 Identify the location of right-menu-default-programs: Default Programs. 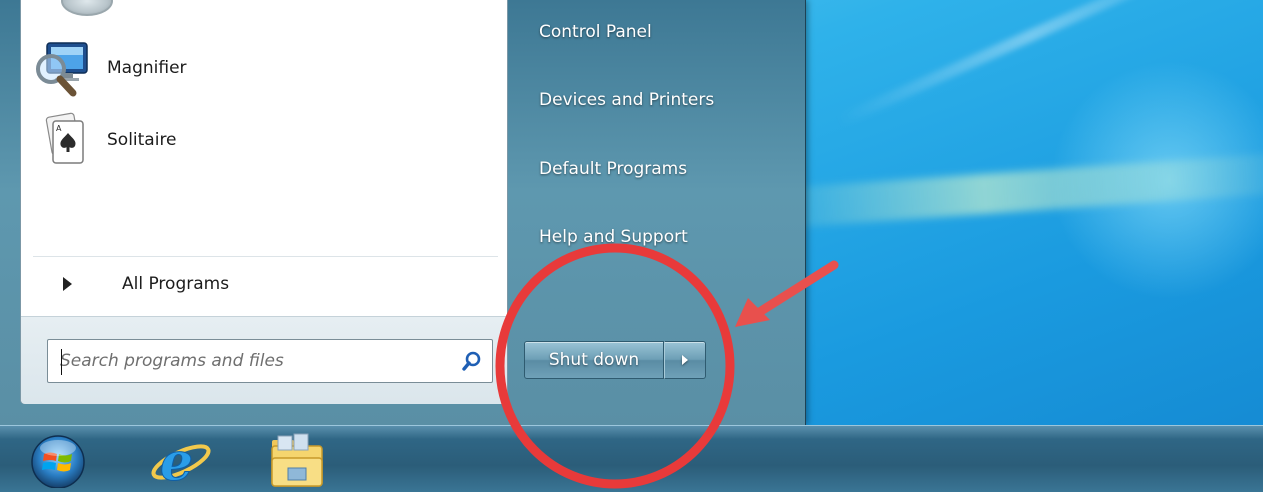
(658, 169).